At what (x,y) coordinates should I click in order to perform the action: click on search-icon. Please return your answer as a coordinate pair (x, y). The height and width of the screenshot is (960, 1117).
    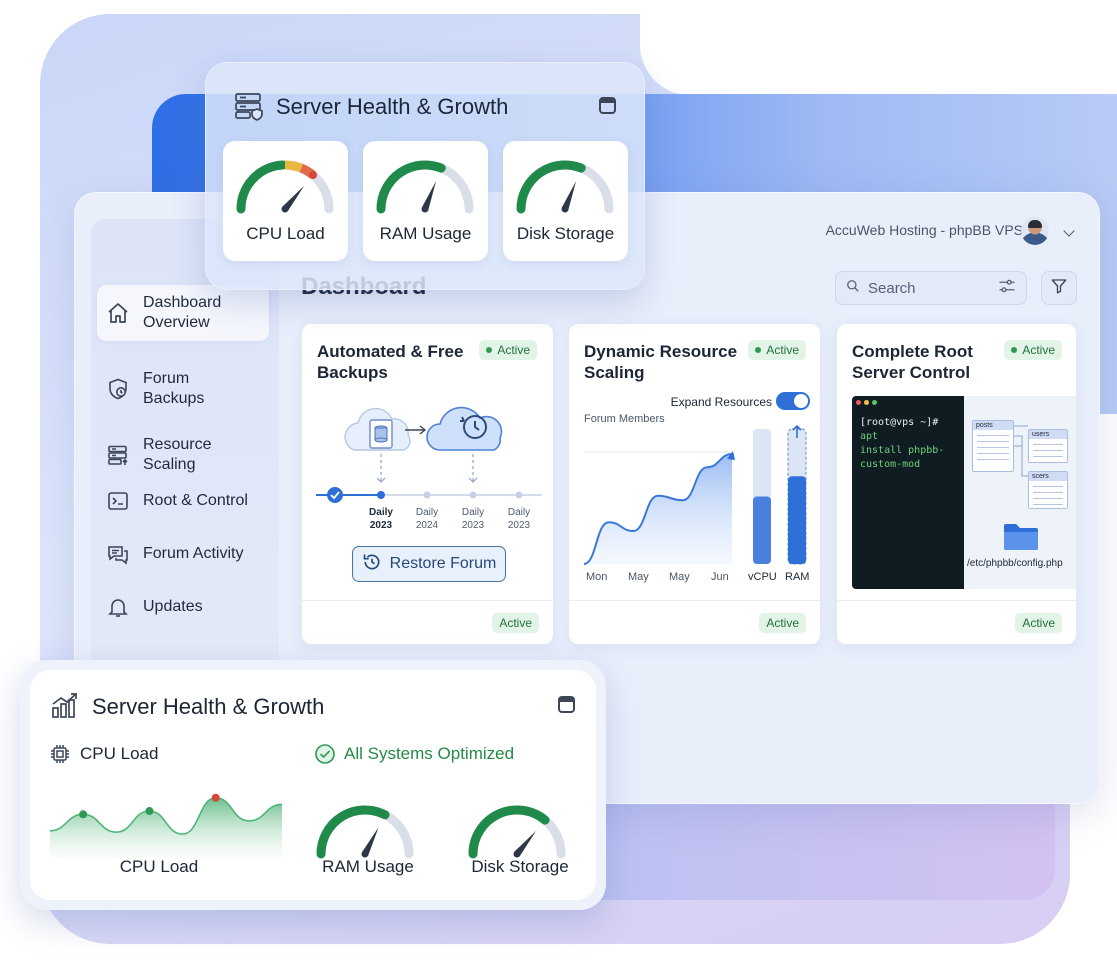
    Looking at the image, I should click on (853, 288).